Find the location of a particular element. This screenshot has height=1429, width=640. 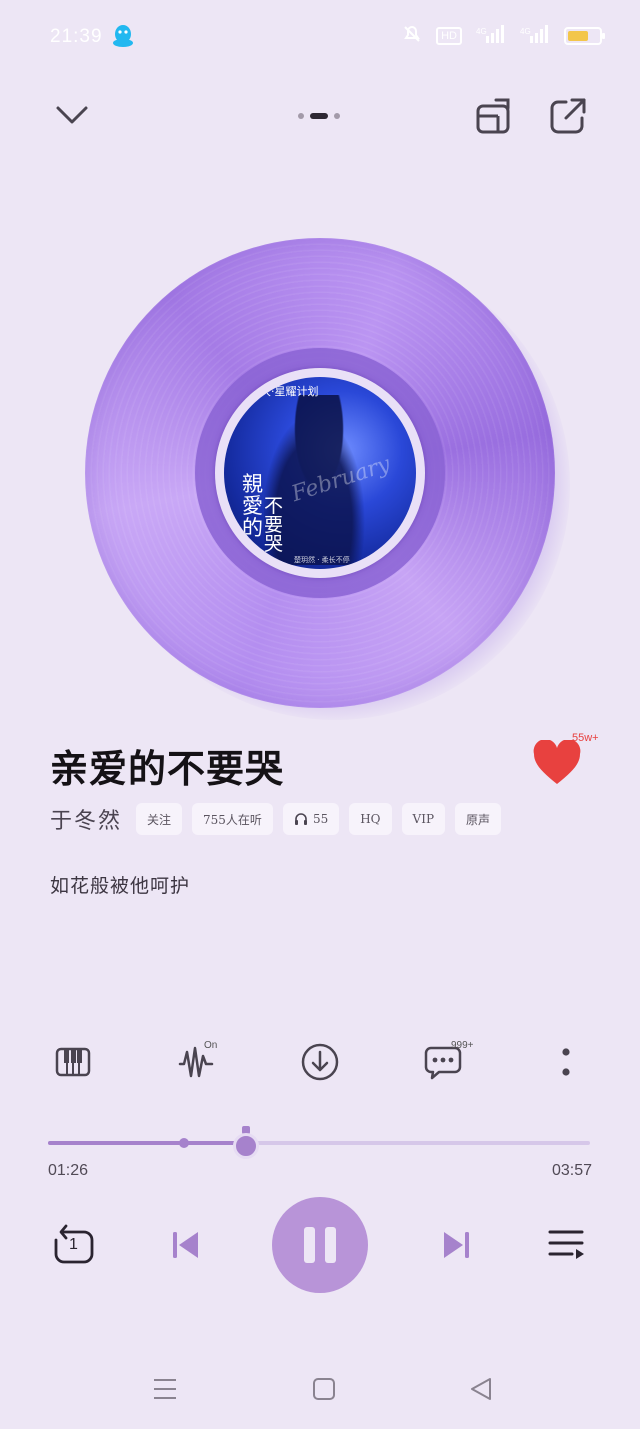

cover-title-right: 不要哭 is located at coordinates (274, 525).